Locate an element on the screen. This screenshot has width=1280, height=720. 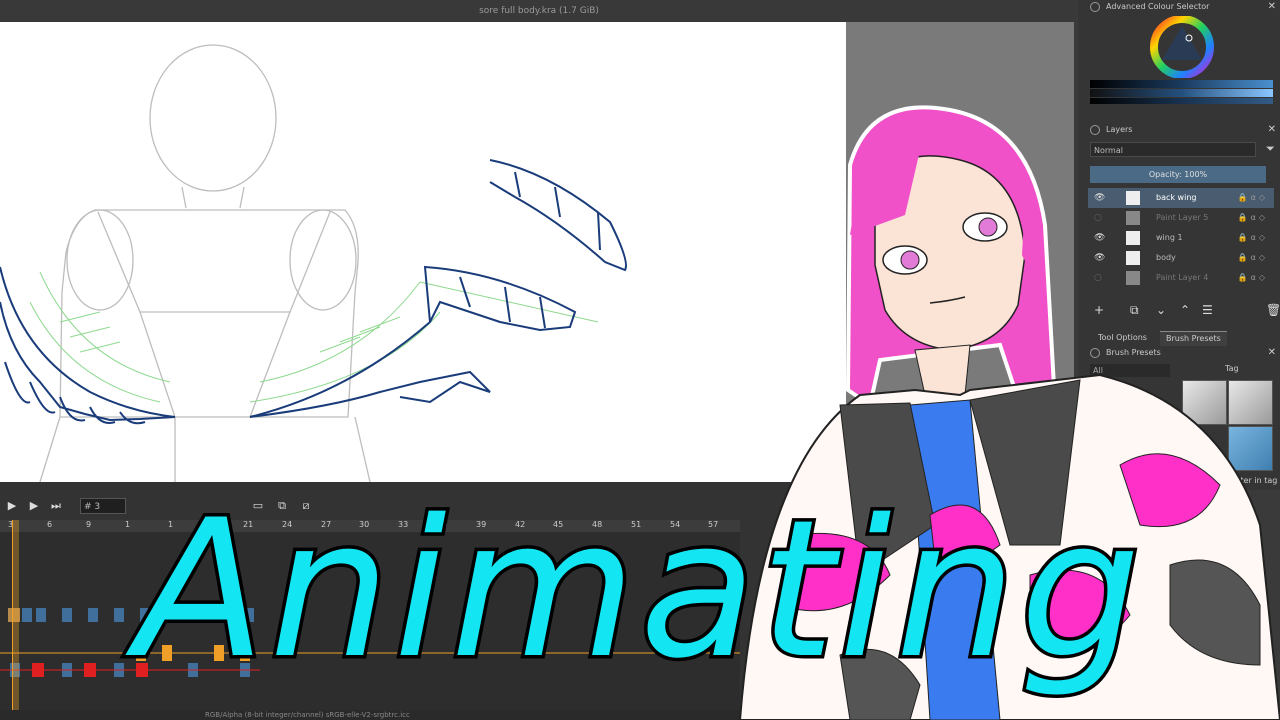
keyframe-grid is located at coordinates (370, 642).